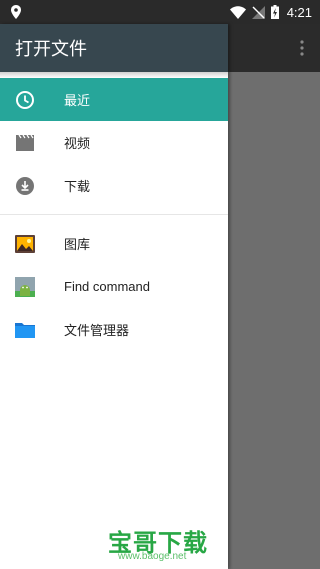 The image size is (320, 569). I want to click on drawer-item-label: 文件管理器, so click(97, 331).